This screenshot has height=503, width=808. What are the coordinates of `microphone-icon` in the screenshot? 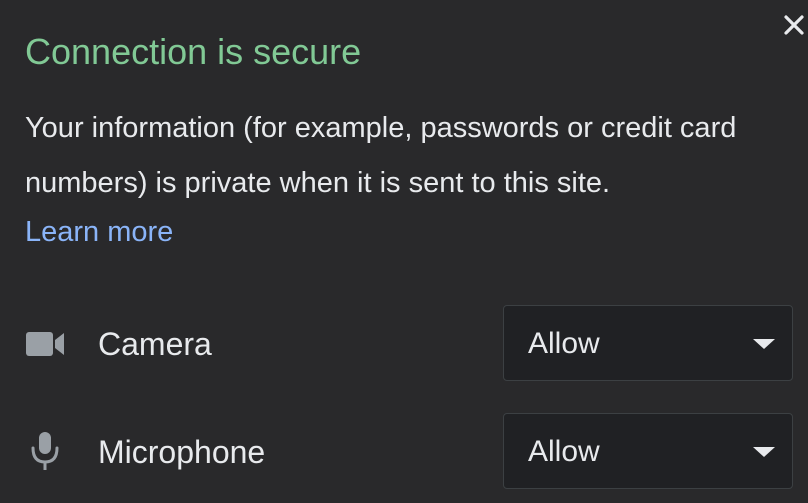 It's located at (45, 451).